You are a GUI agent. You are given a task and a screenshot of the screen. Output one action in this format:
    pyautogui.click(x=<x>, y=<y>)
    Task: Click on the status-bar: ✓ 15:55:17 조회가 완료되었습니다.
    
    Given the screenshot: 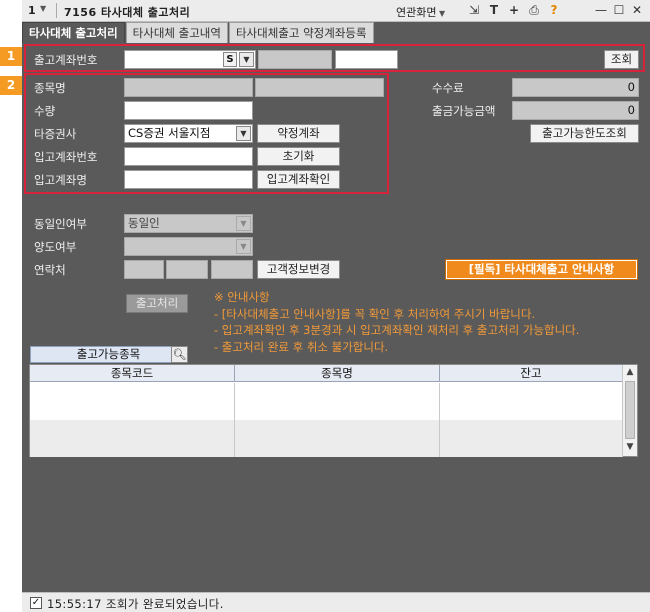 What is the action you would take?
    pyautogui.click(x=336, y=602)
    